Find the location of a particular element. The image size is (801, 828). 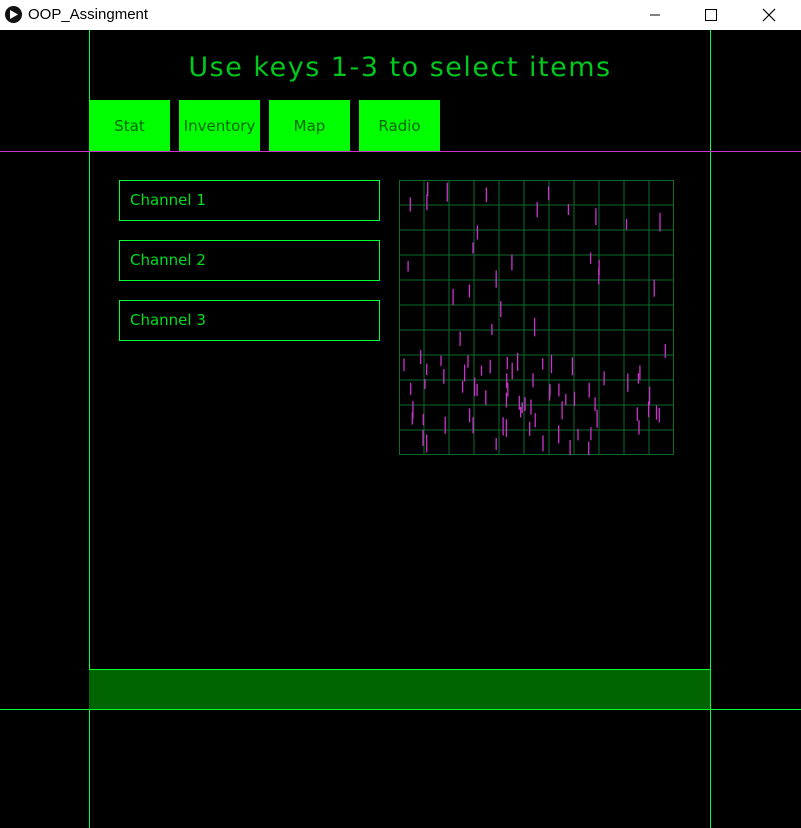

tab-label: Stat is located at coordinates (129, 125).